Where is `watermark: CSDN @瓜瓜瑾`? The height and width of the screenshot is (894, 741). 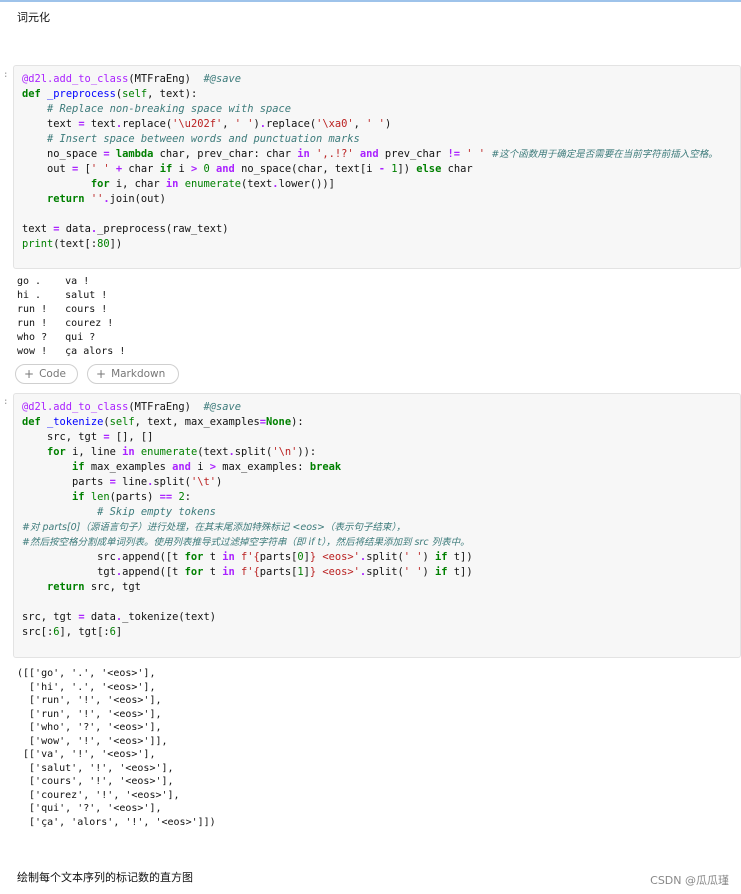
watermark: CSDN @瓜瓜瑾 is located at coordinates (689, 880).